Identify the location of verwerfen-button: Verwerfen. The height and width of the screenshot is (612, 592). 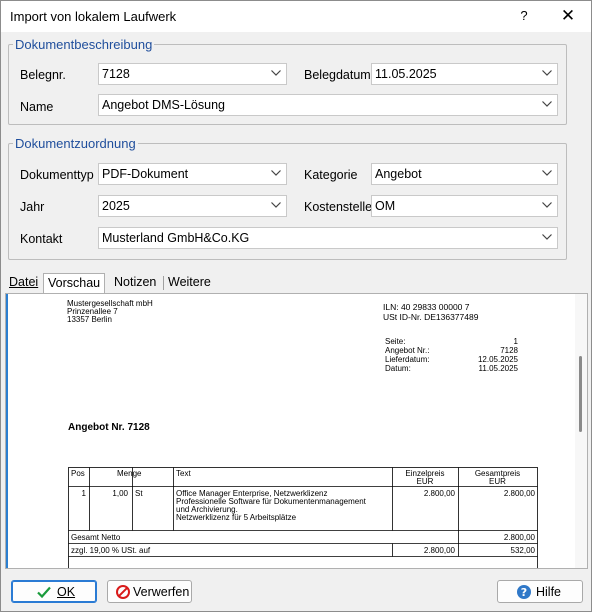
(149, 591).